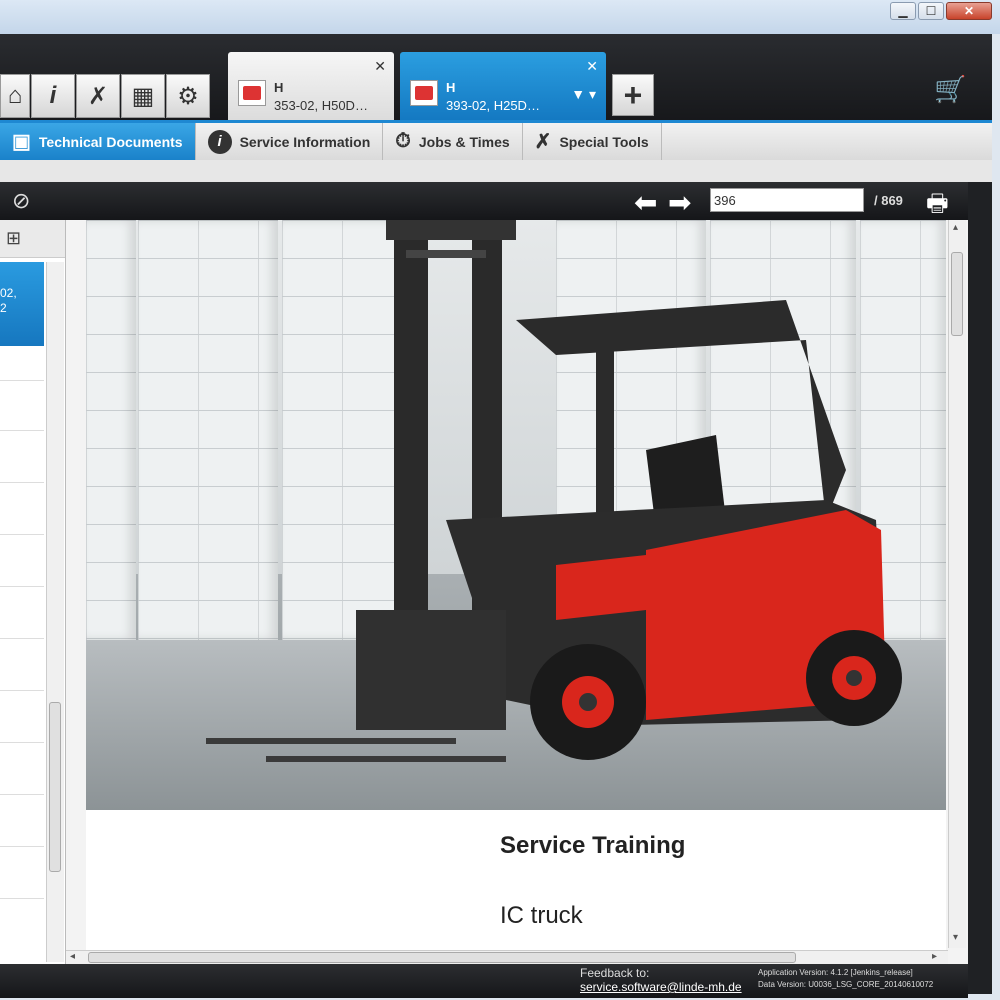 The width and height of the screenshot is (1000, 1000). What do you see at coordinates (496, 171) in the screenshot?
I see `divider` at bounding box center [496, 171].